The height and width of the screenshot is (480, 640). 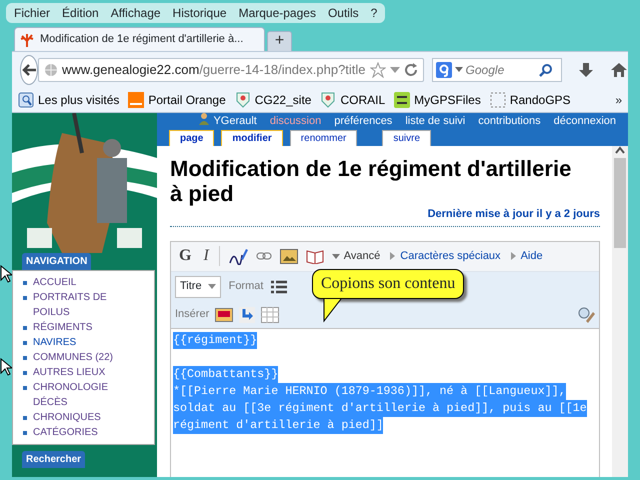 What do you see at coordinates (238, 256) in the screenshot?
I see `signature-icon` at bounding box center [238, 256].